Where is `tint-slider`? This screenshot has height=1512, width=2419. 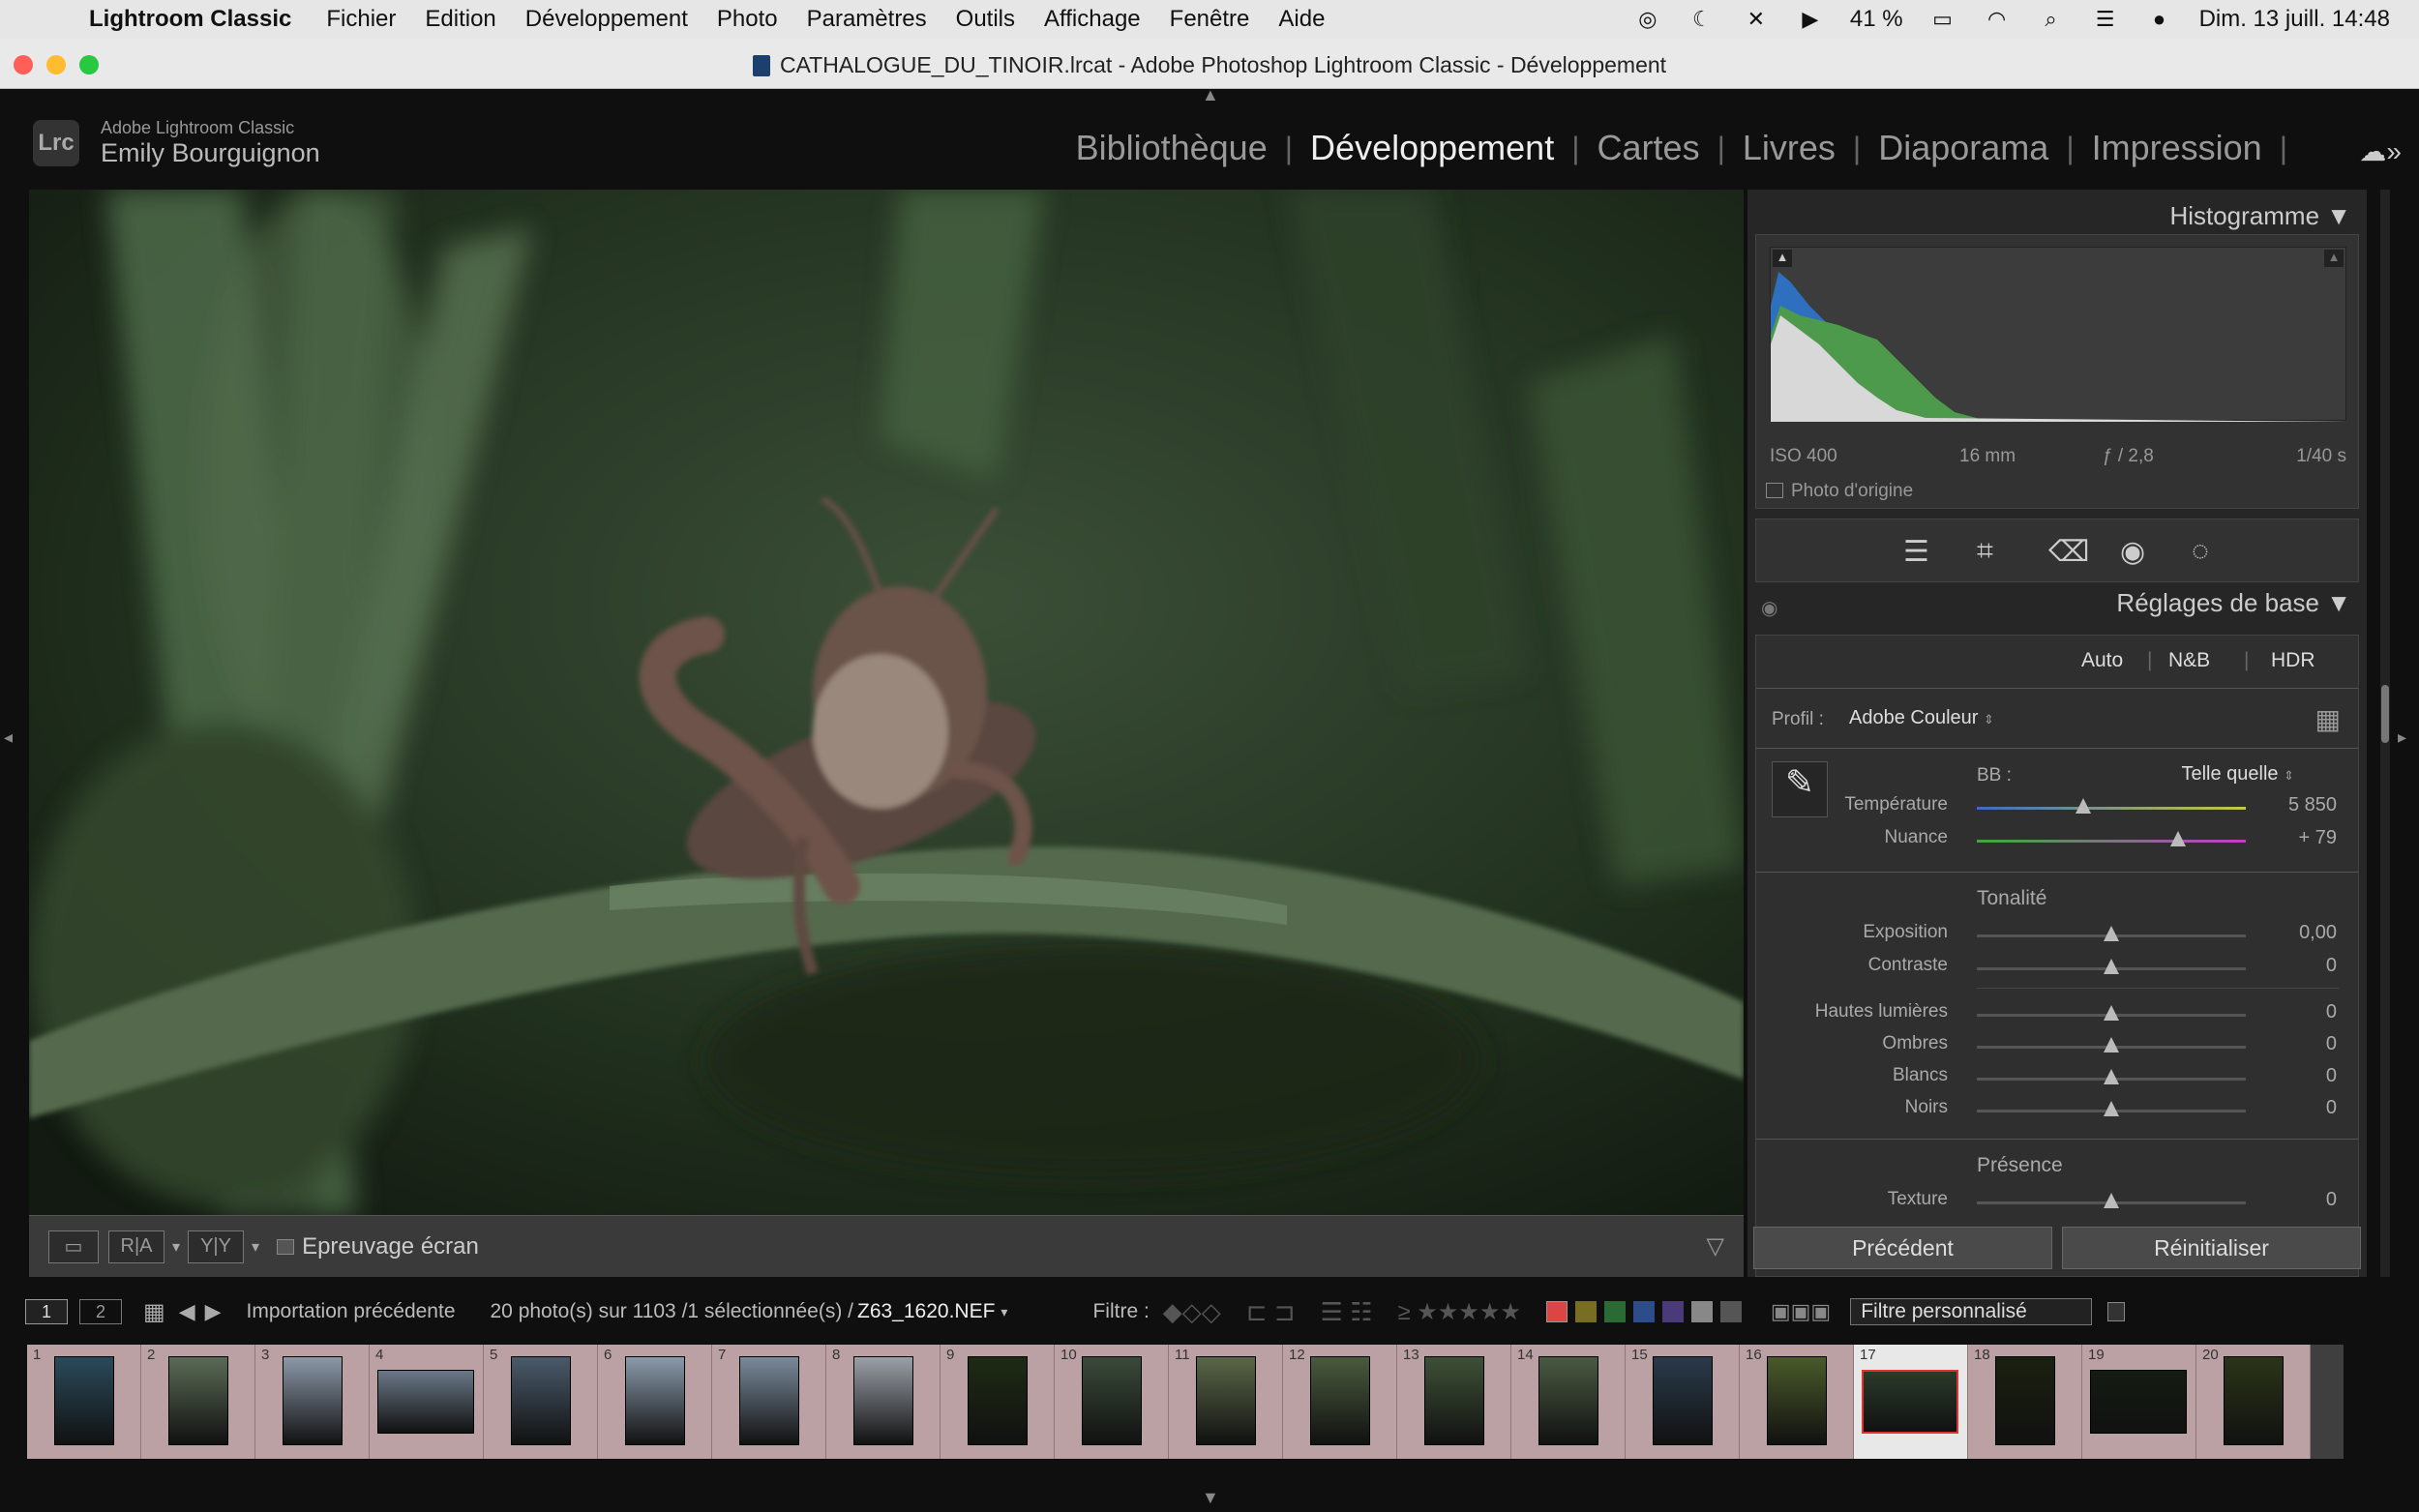 tint-slider is located at coordinates (2178, 839).